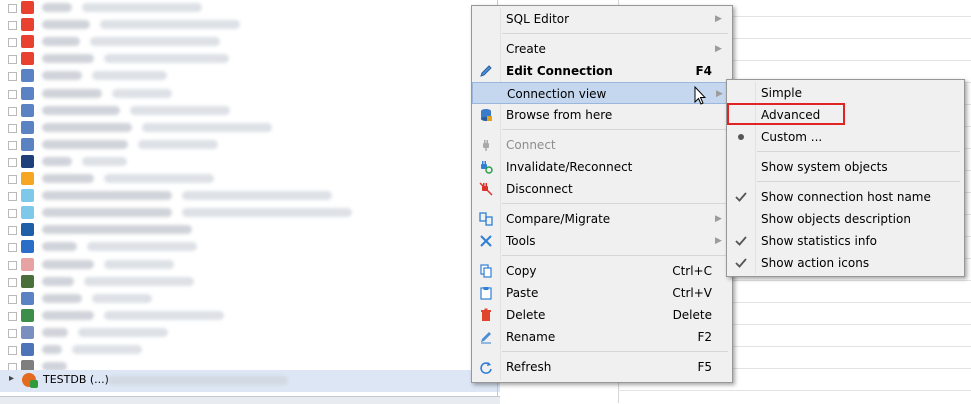  I want to click on compare-icon, so click(486, 219).